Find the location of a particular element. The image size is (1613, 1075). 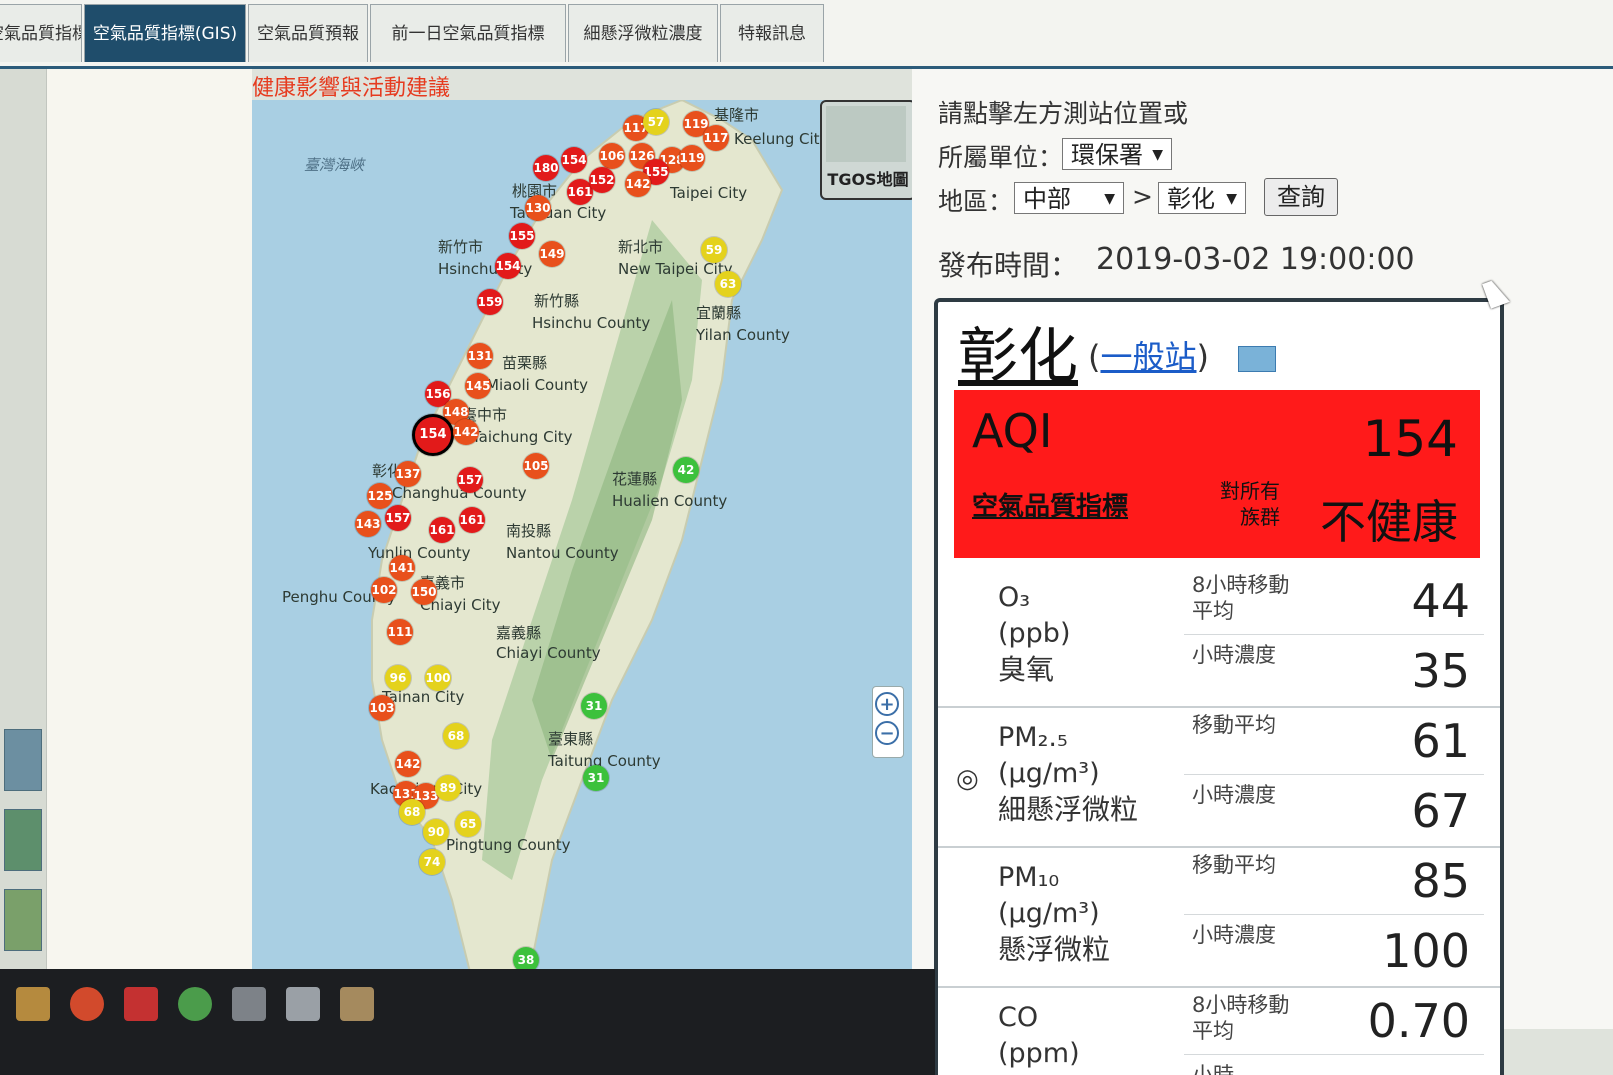

station-marker: 130 is located at coordinates (538, 208).